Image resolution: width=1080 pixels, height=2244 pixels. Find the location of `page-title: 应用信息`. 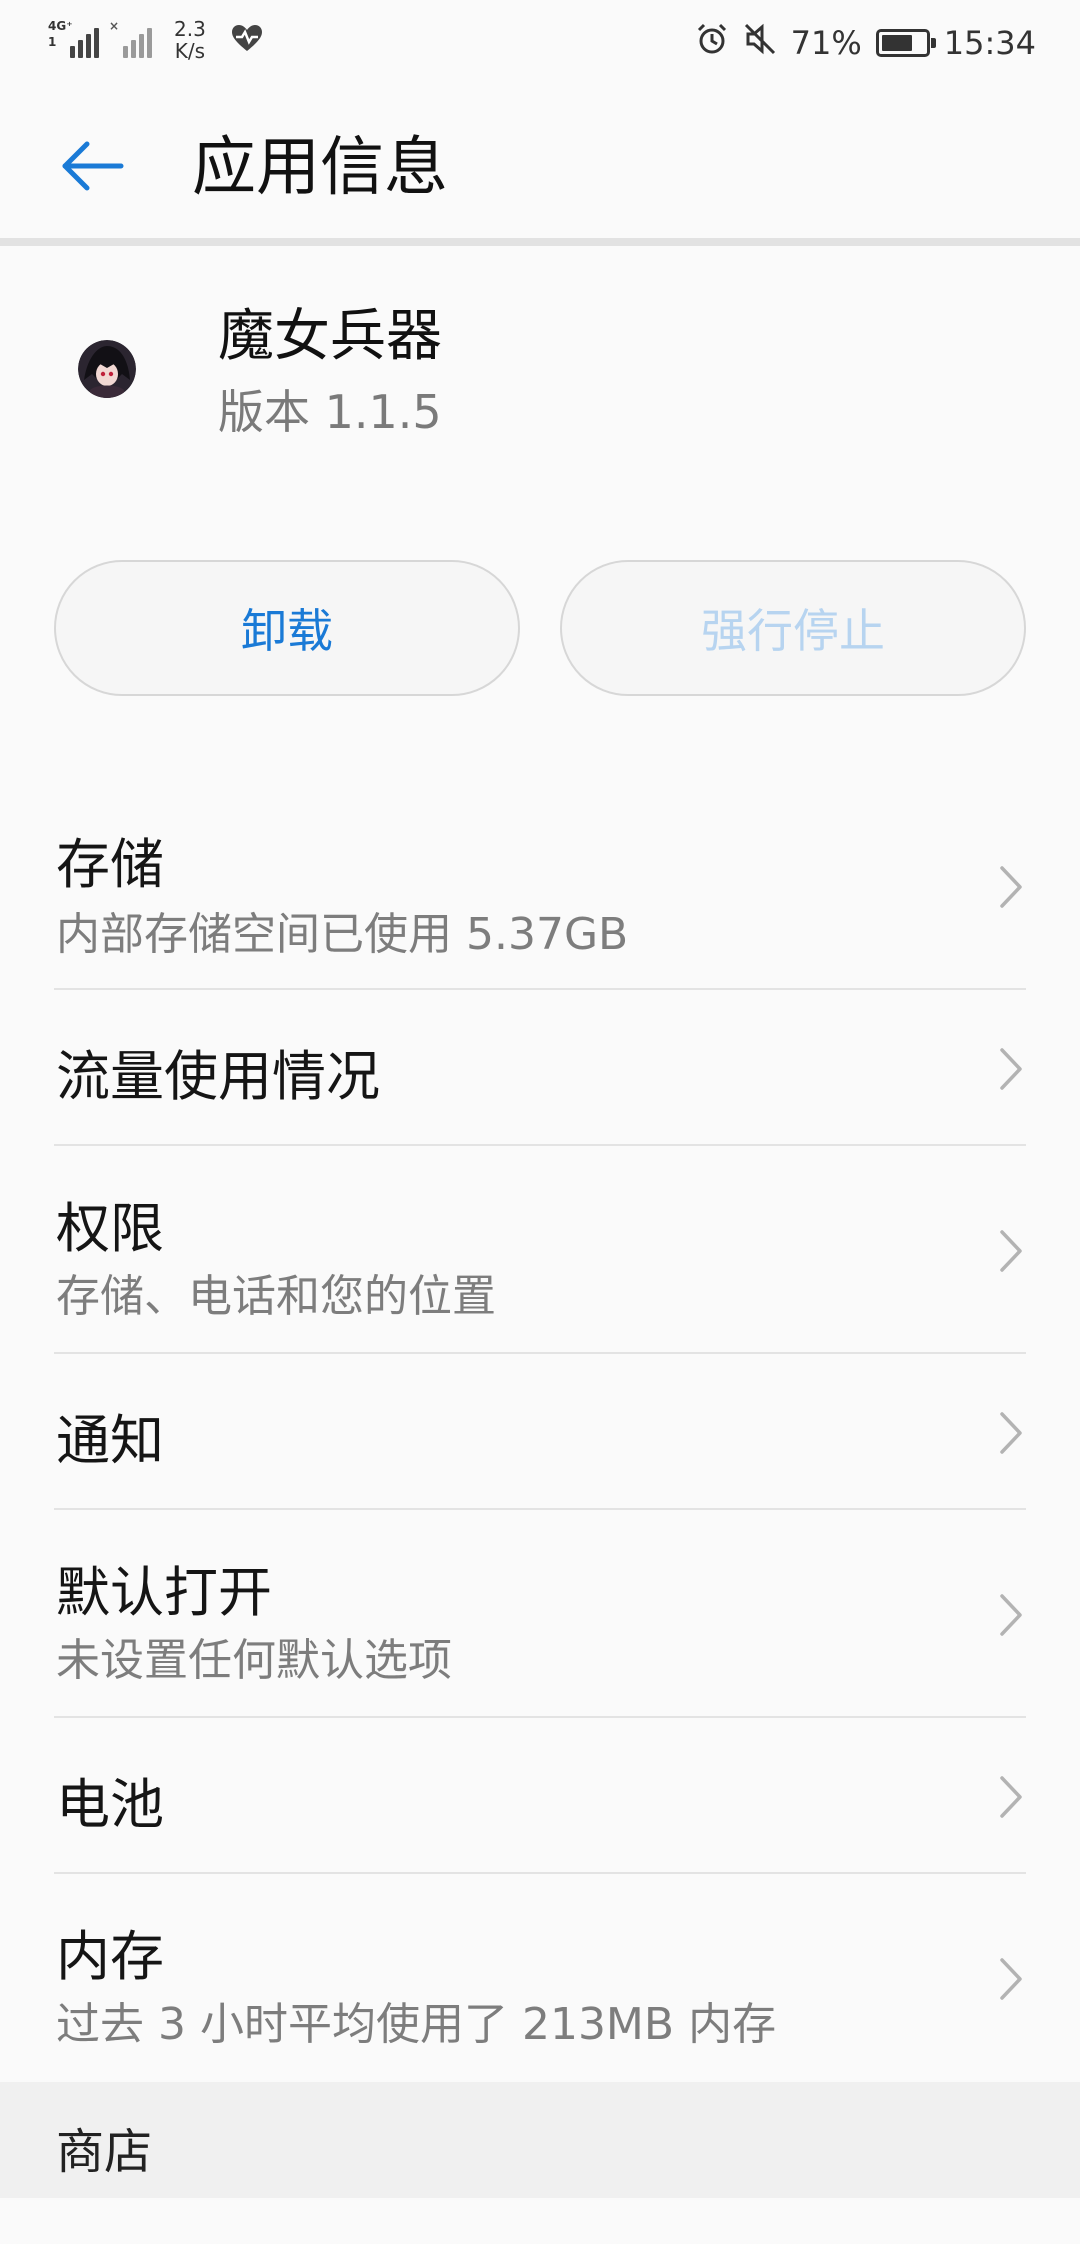

page-title: 应用信息 is located at coordinates (320, 168).